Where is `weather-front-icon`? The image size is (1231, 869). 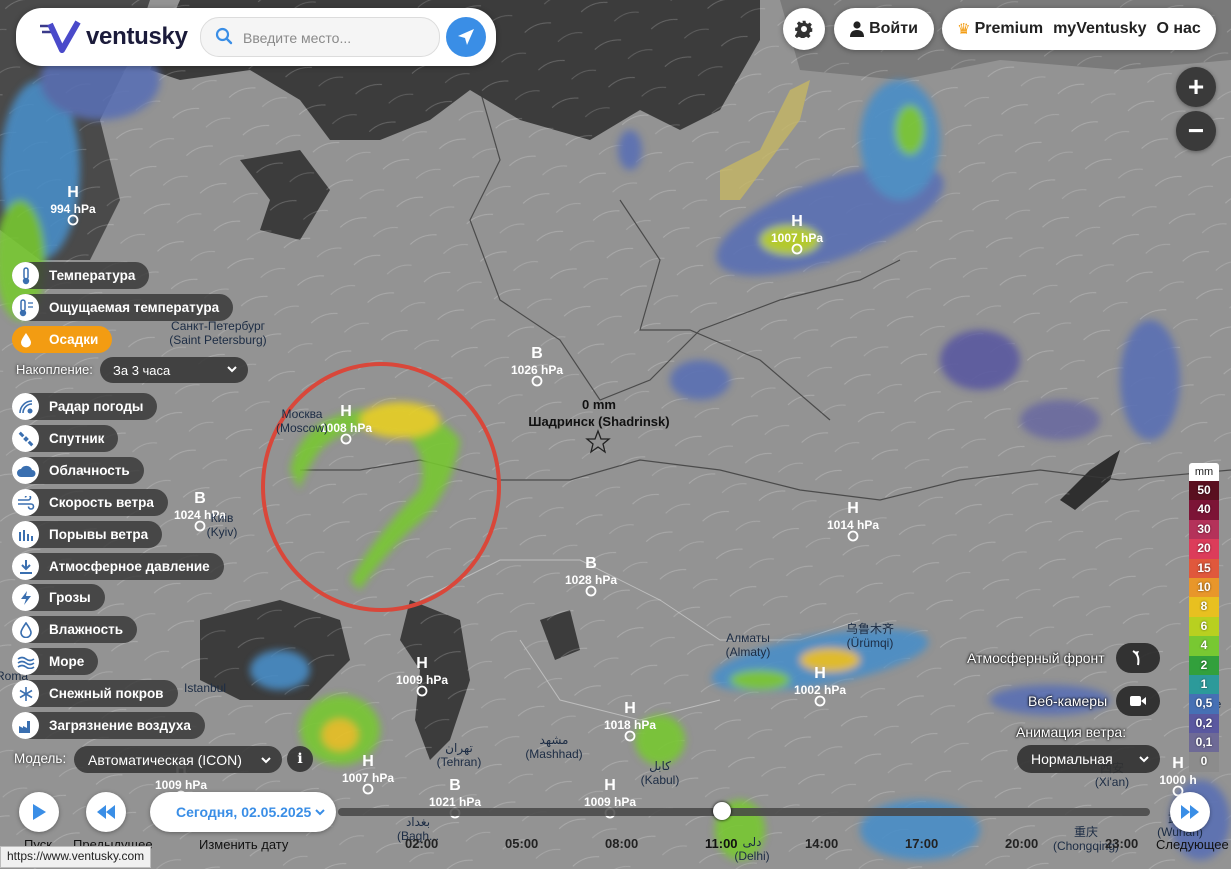 weather-front-icon is located at coordinates (1136, 658).